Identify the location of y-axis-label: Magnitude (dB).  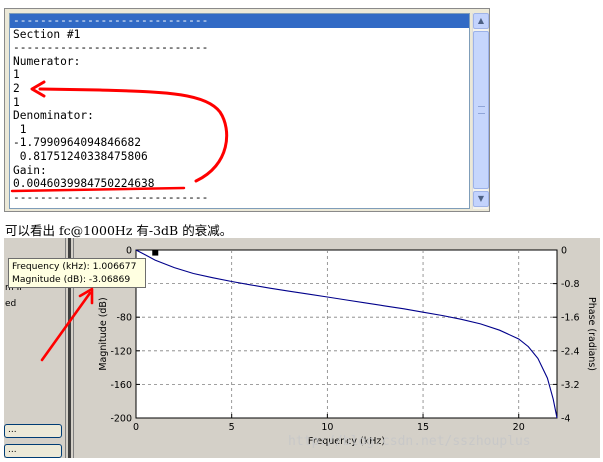
(103, 333).